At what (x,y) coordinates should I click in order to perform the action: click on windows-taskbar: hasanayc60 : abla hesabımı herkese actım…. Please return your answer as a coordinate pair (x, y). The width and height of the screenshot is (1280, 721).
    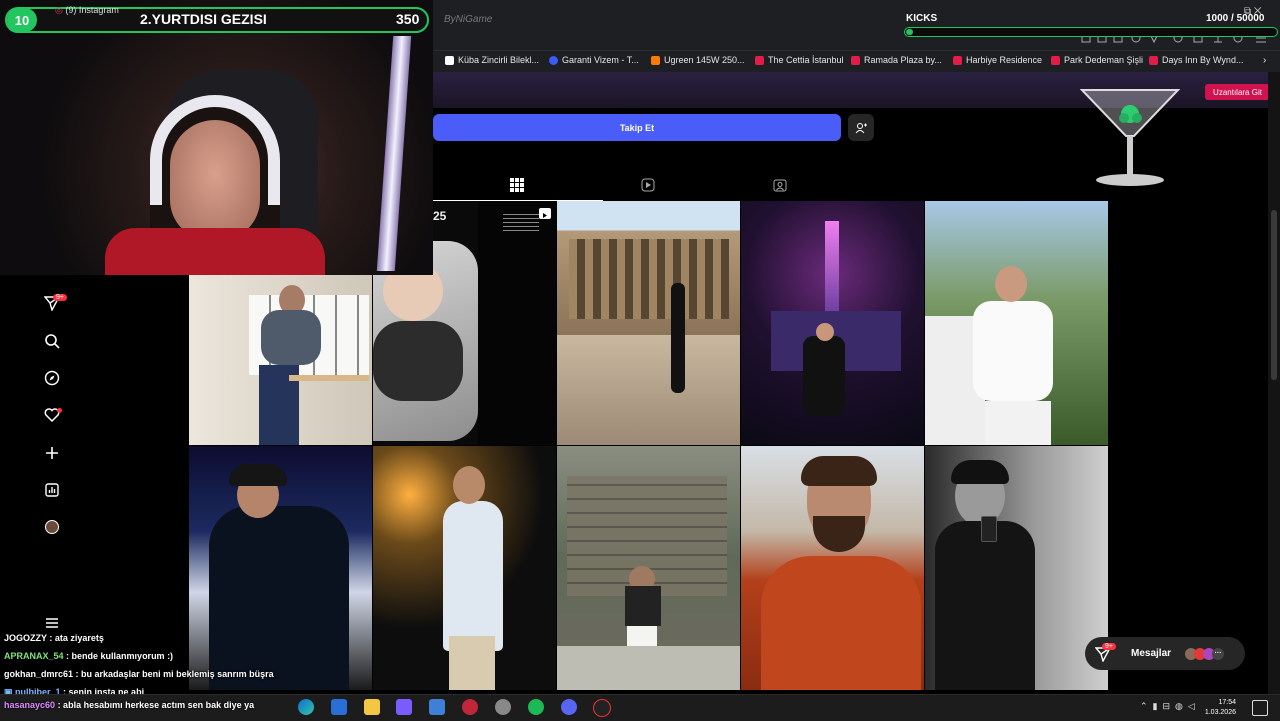
    Looking at the image, I should click on (640, 707).